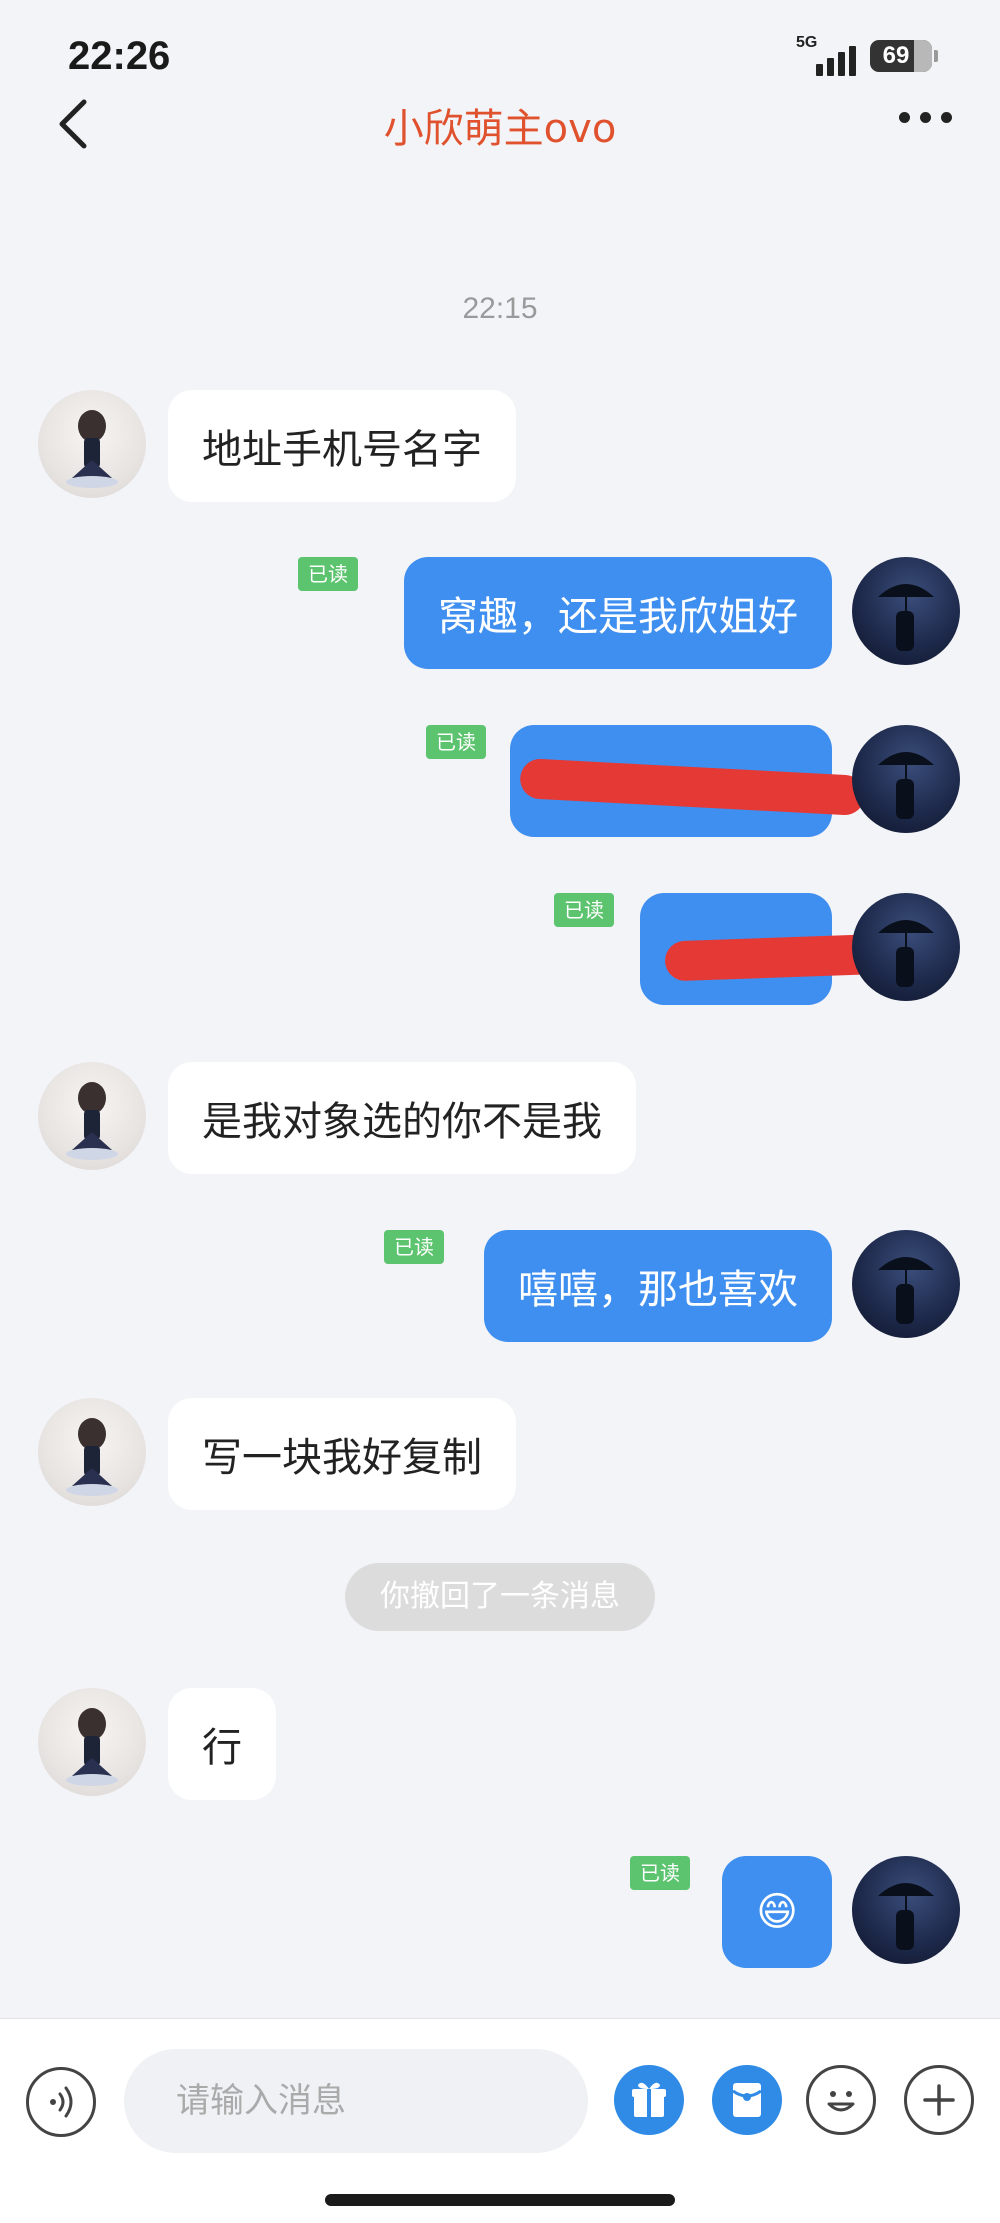 Image resolution: width=1000 pixels, height=2223 pixels. What do you see at coordinates (777, 1912) in the screenshot?
I see `message-bubble: 😄` at bounding box center [777, 1912].